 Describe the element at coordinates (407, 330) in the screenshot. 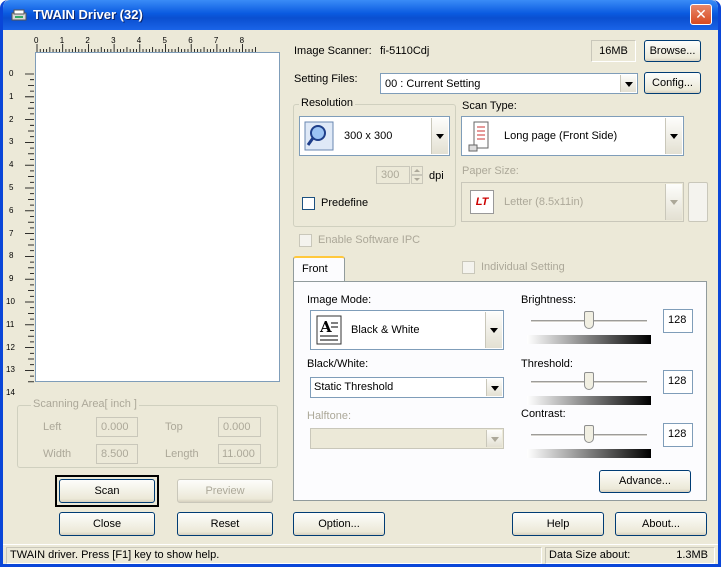

I see `image-mode-select: A Black & White` at that location.